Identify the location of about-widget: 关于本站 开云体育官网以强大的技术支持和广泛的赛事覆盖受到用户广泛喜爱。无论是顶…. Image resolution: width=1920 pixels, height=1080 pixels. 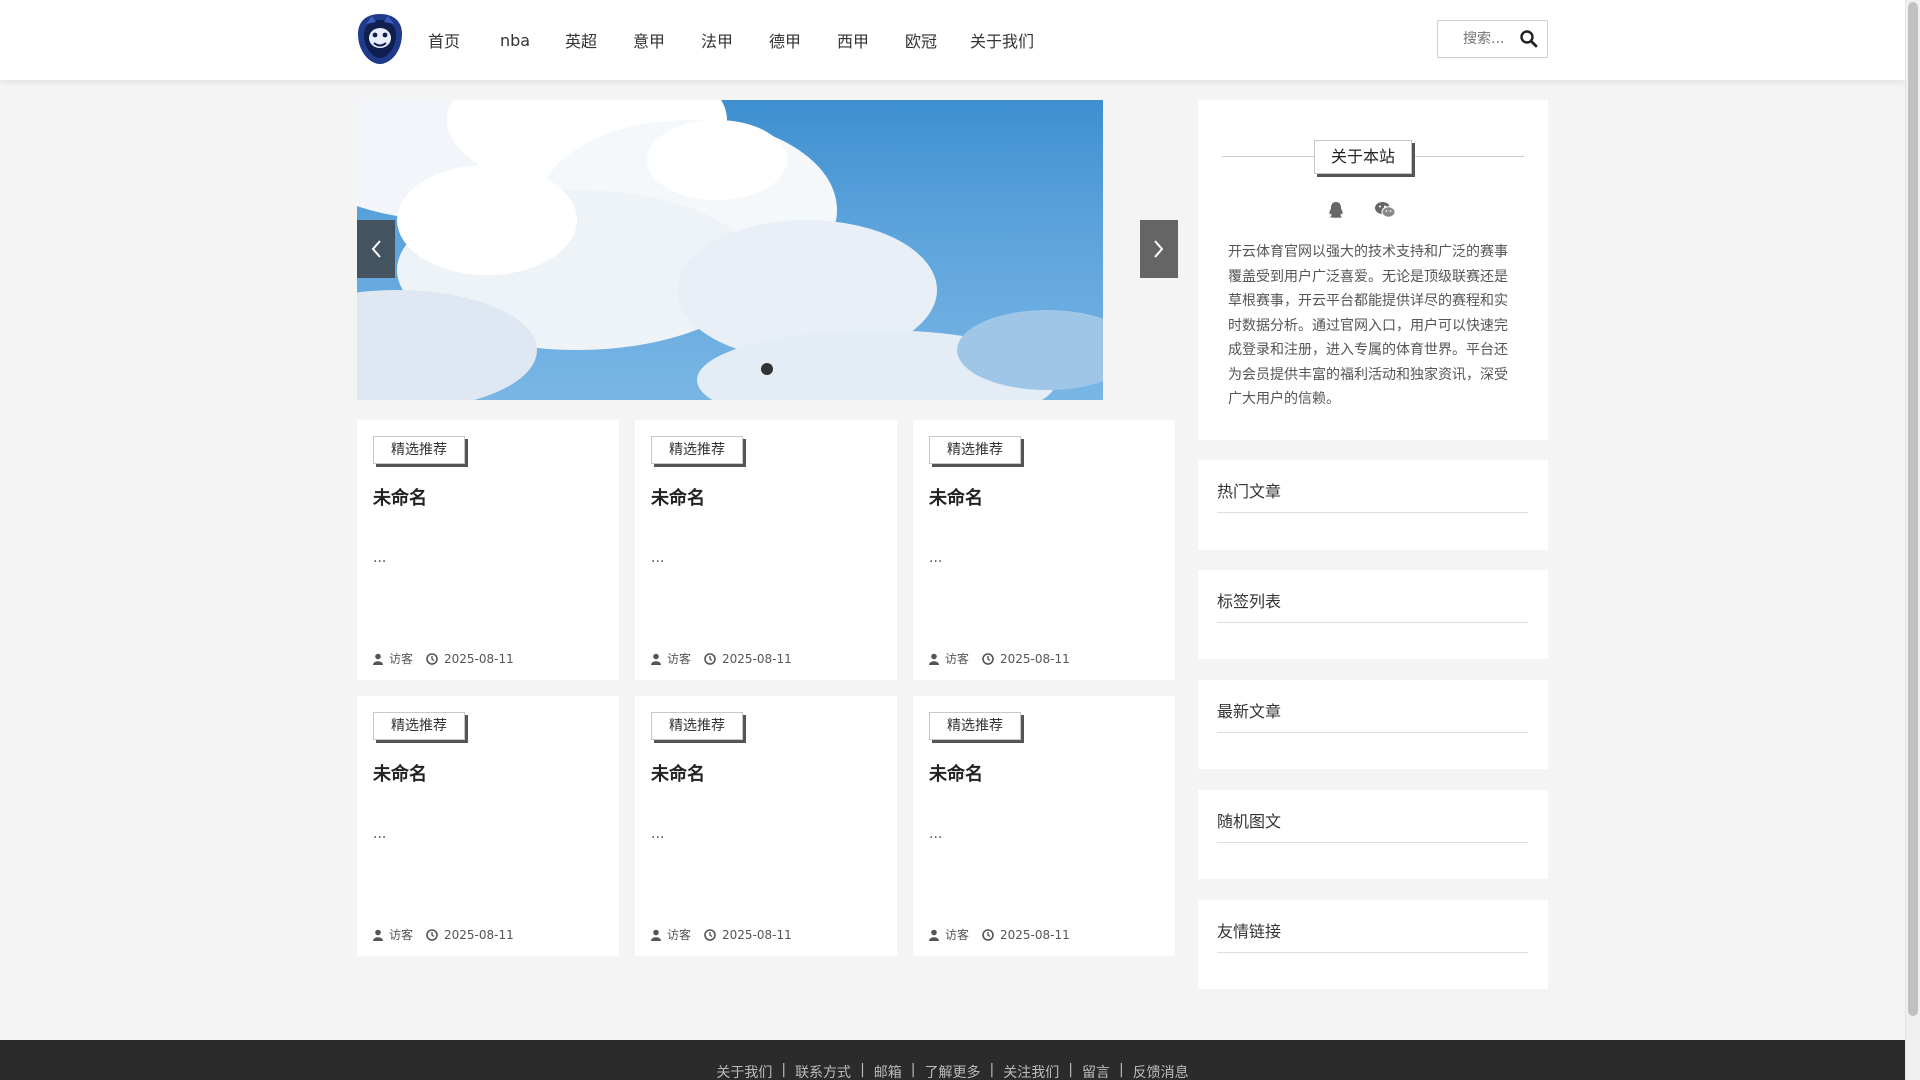
(1373, 270).